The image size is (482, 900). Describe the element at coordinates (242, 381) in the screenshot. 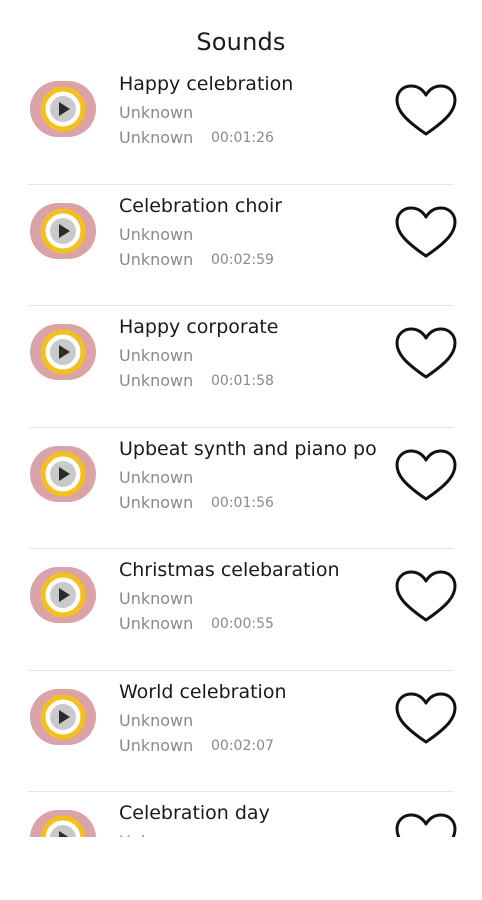

I see `sound-duration: 00:01:58` at that location.